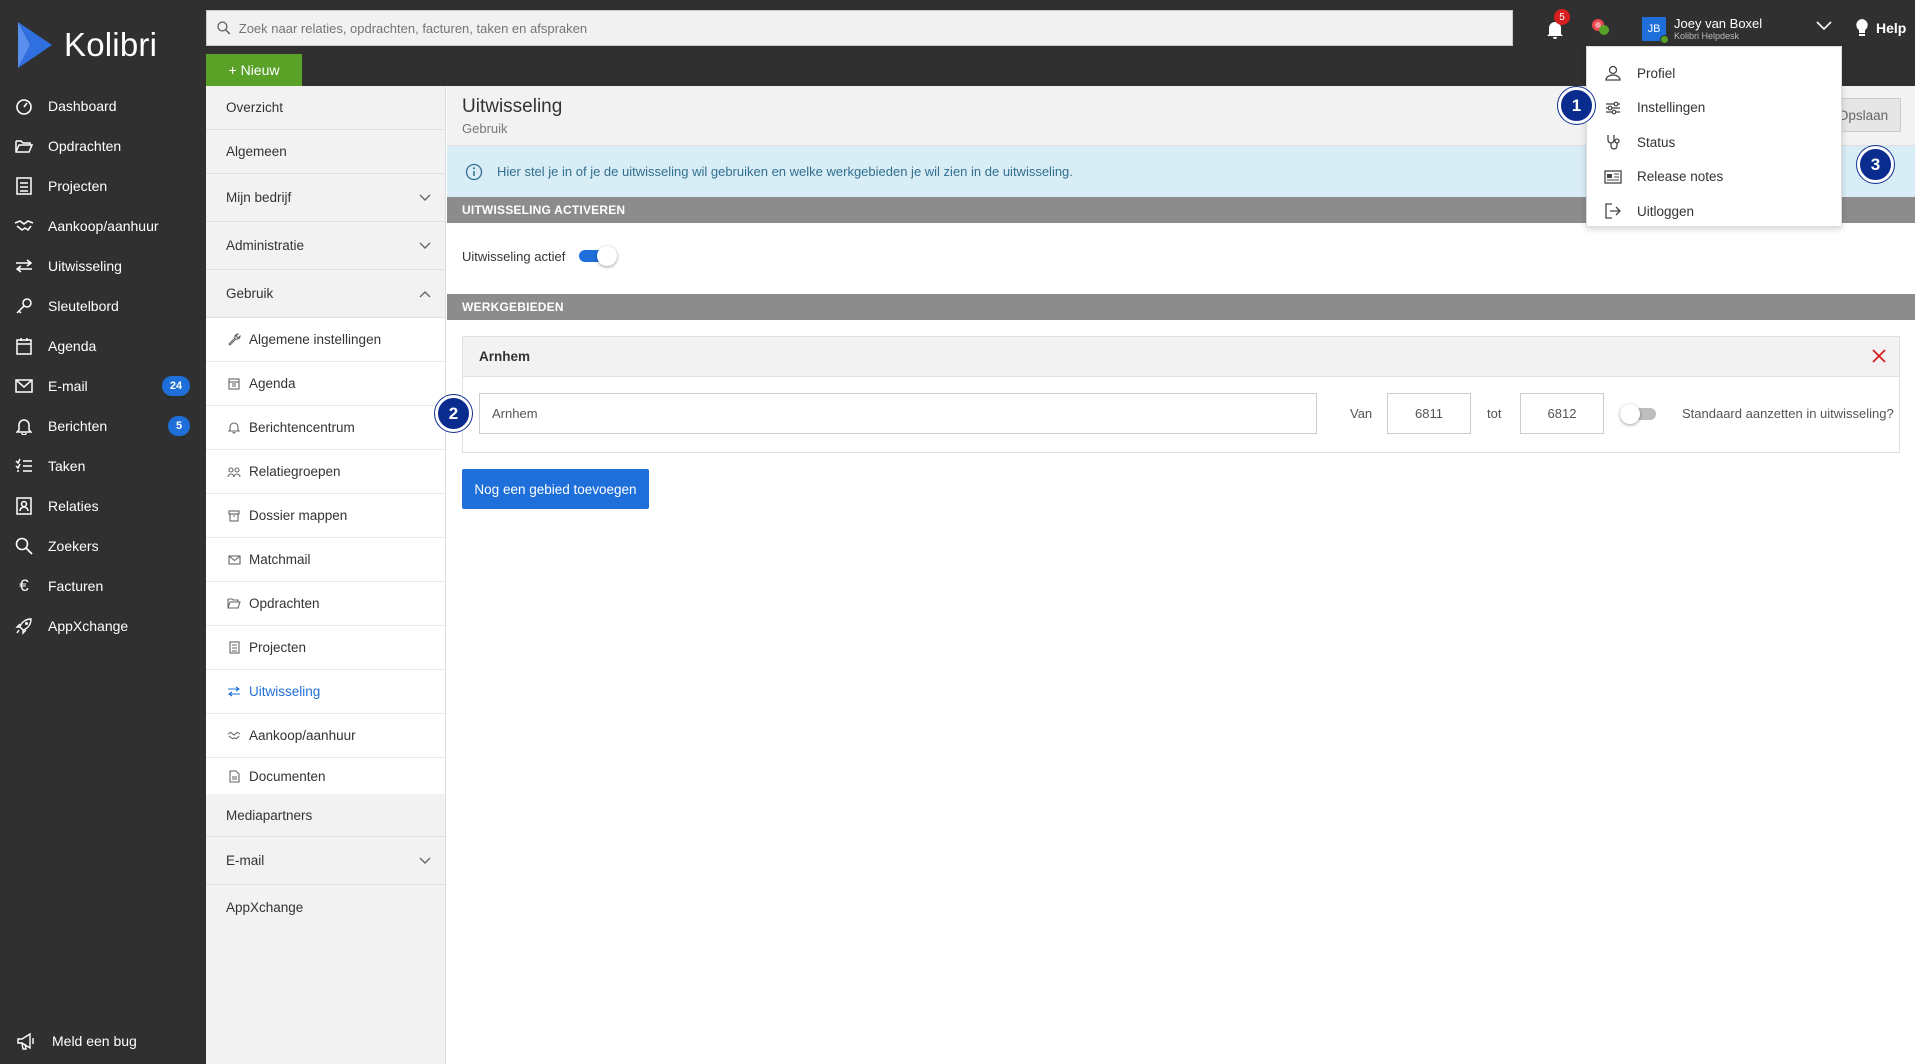 Image resolution: width=1915 pixels, height=1064 pixels. I want to click on nav-item-berichten: Berichten 5, so click(103, 426).